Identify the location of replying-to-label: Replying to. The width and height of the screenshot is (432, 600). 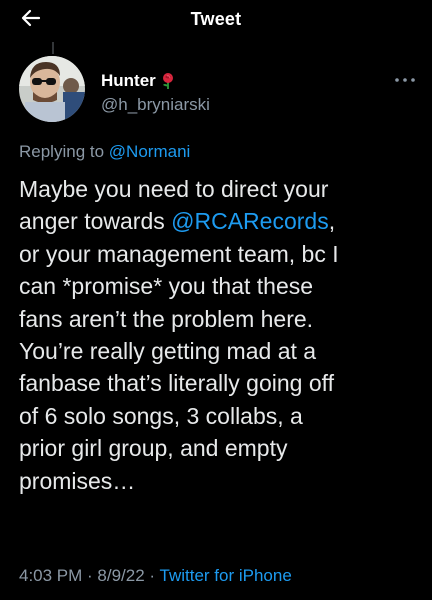
(62, 151).